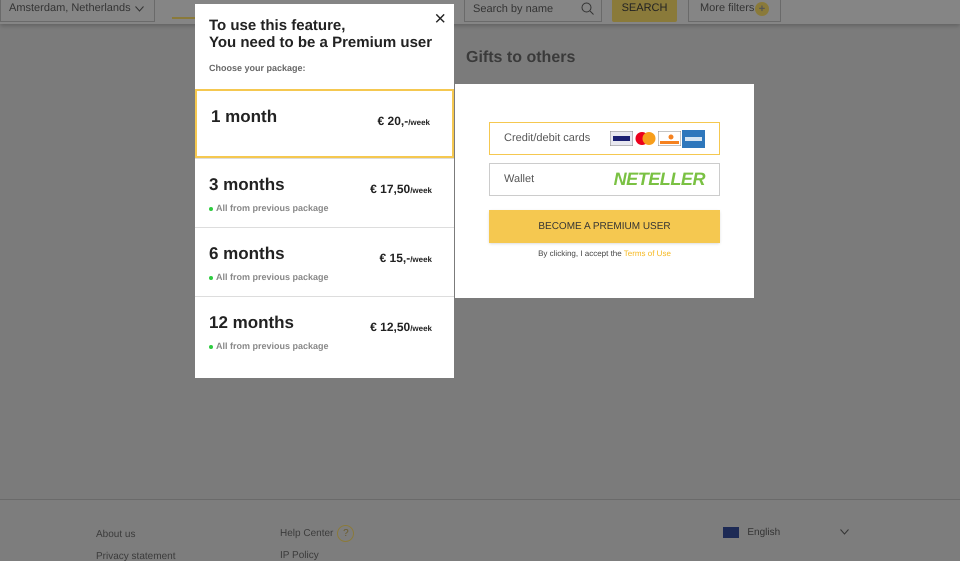 Image resolution: width=960 pixels, height=561 pixels. Describe the element at coordinates (762, 9) in the screenshot. I see `plus-badge: +` at that location.